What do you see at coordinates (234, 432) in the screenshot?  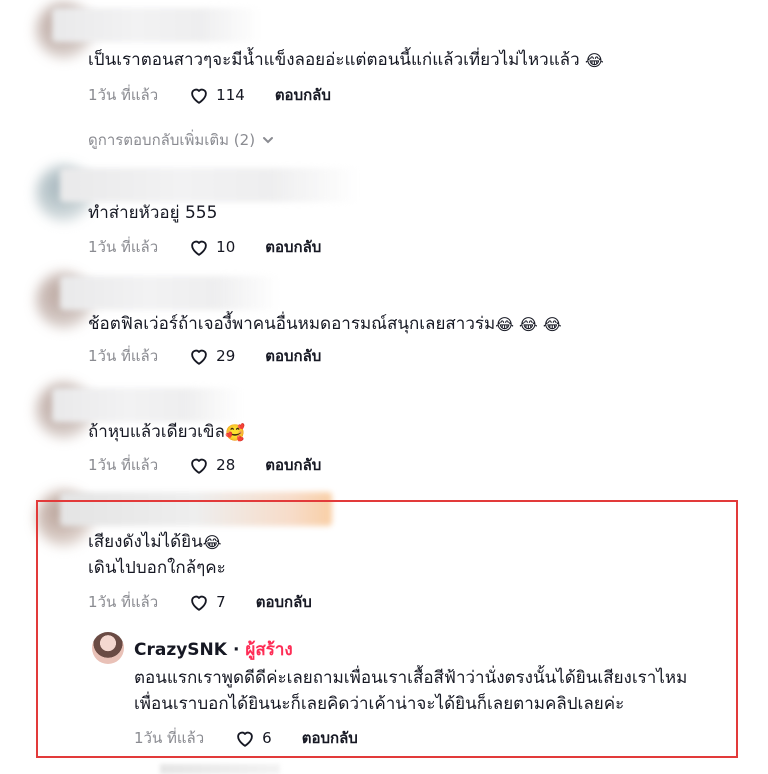 I see `smiling-hearts-emoji: 🥰` at bounding box center [234, 432].